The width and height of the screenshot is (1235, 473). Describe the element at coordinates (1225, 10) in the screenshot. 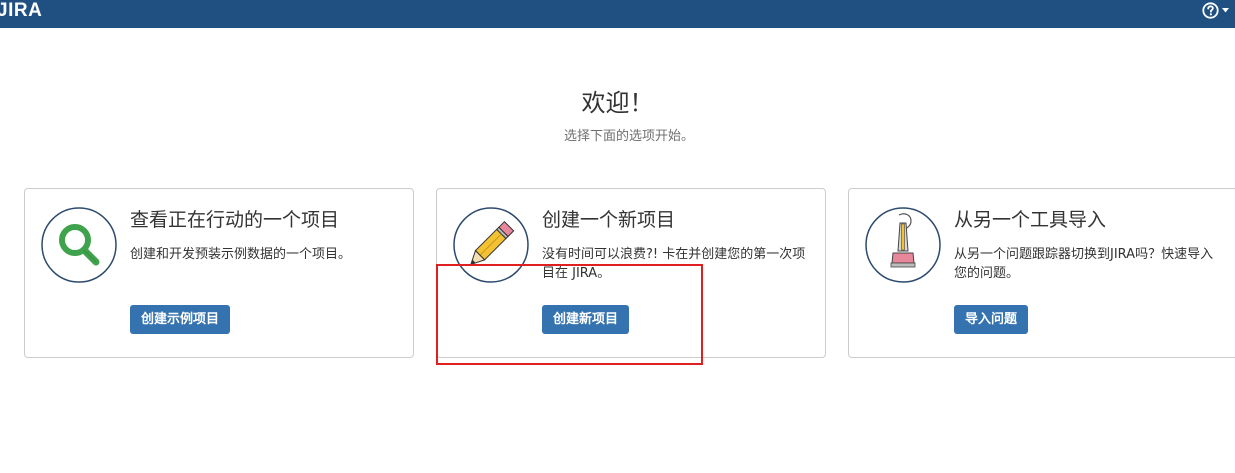

I see `caret-down-icon` at that location.